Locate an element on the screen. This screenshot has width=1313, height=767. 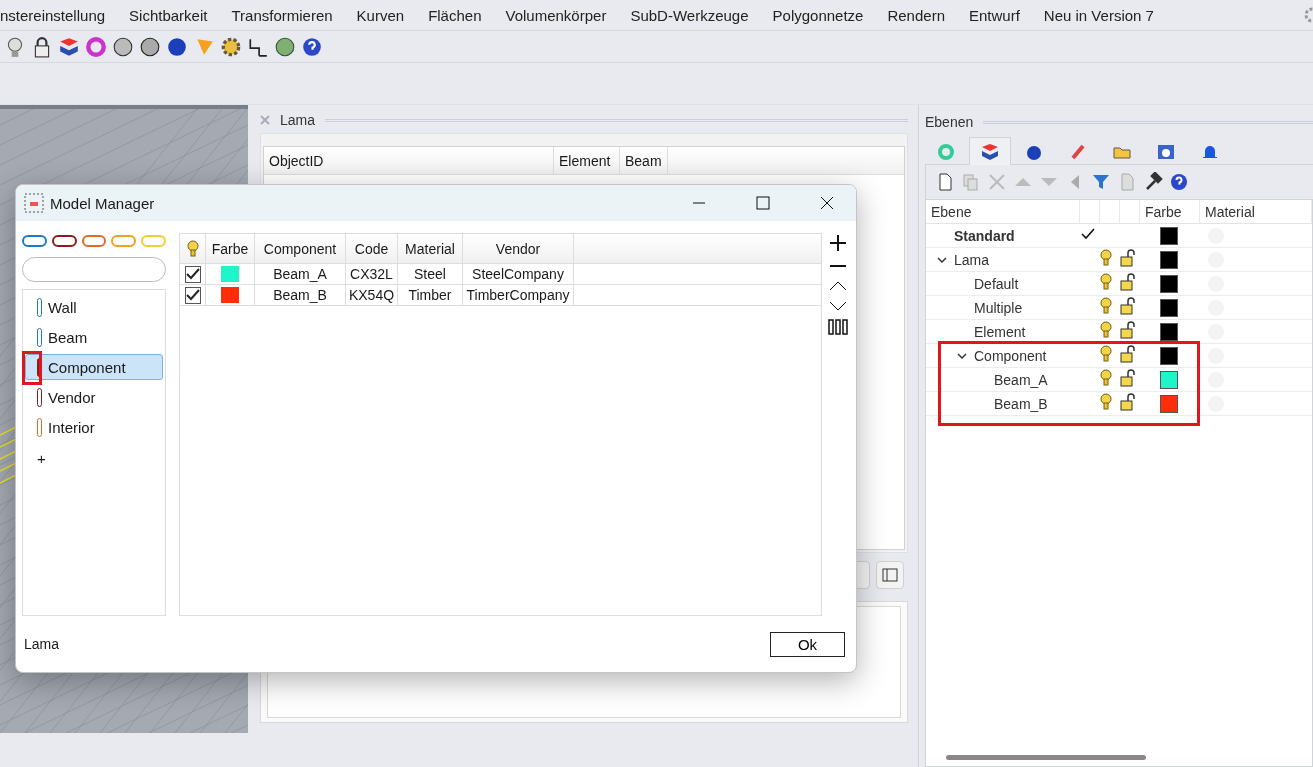
menu-item: nstereinstellung is located at coordinates (53, 15).